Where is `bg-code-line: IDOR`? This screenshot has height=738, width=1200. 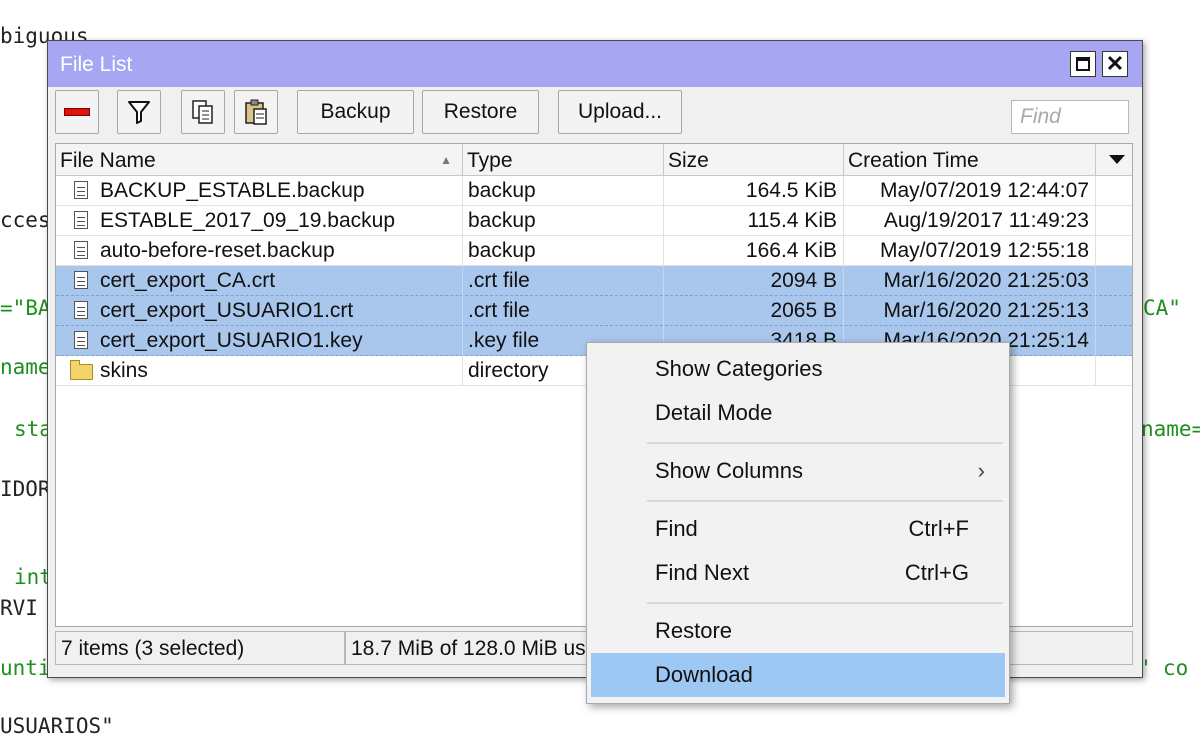 bg-code-line: IDOR is located at coordinates (25, 489).